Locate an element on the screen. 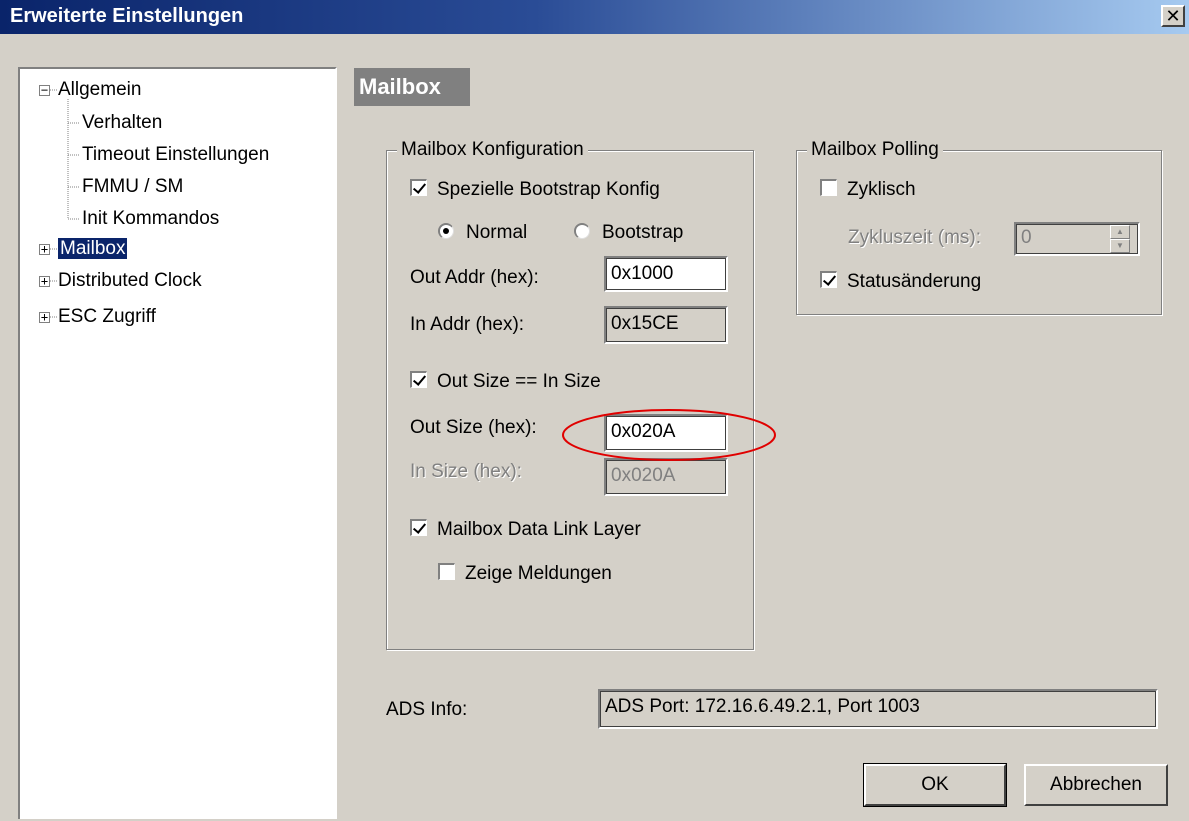  tree-item-verhalten: Verhalten is located at coordinates (122, 123).